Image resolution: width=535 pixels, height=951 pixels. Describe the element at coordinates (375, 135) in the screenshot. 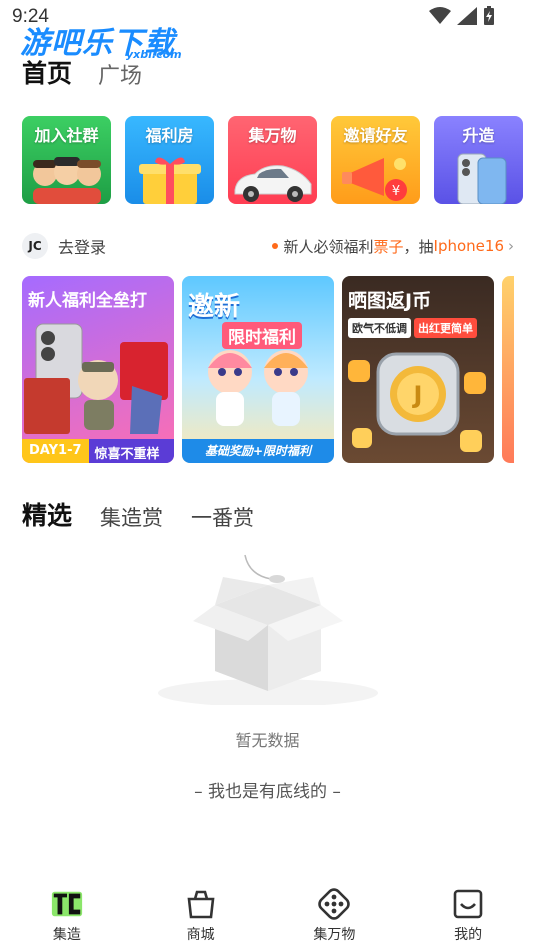

I see `tile-label: 邀请好友` at that location.